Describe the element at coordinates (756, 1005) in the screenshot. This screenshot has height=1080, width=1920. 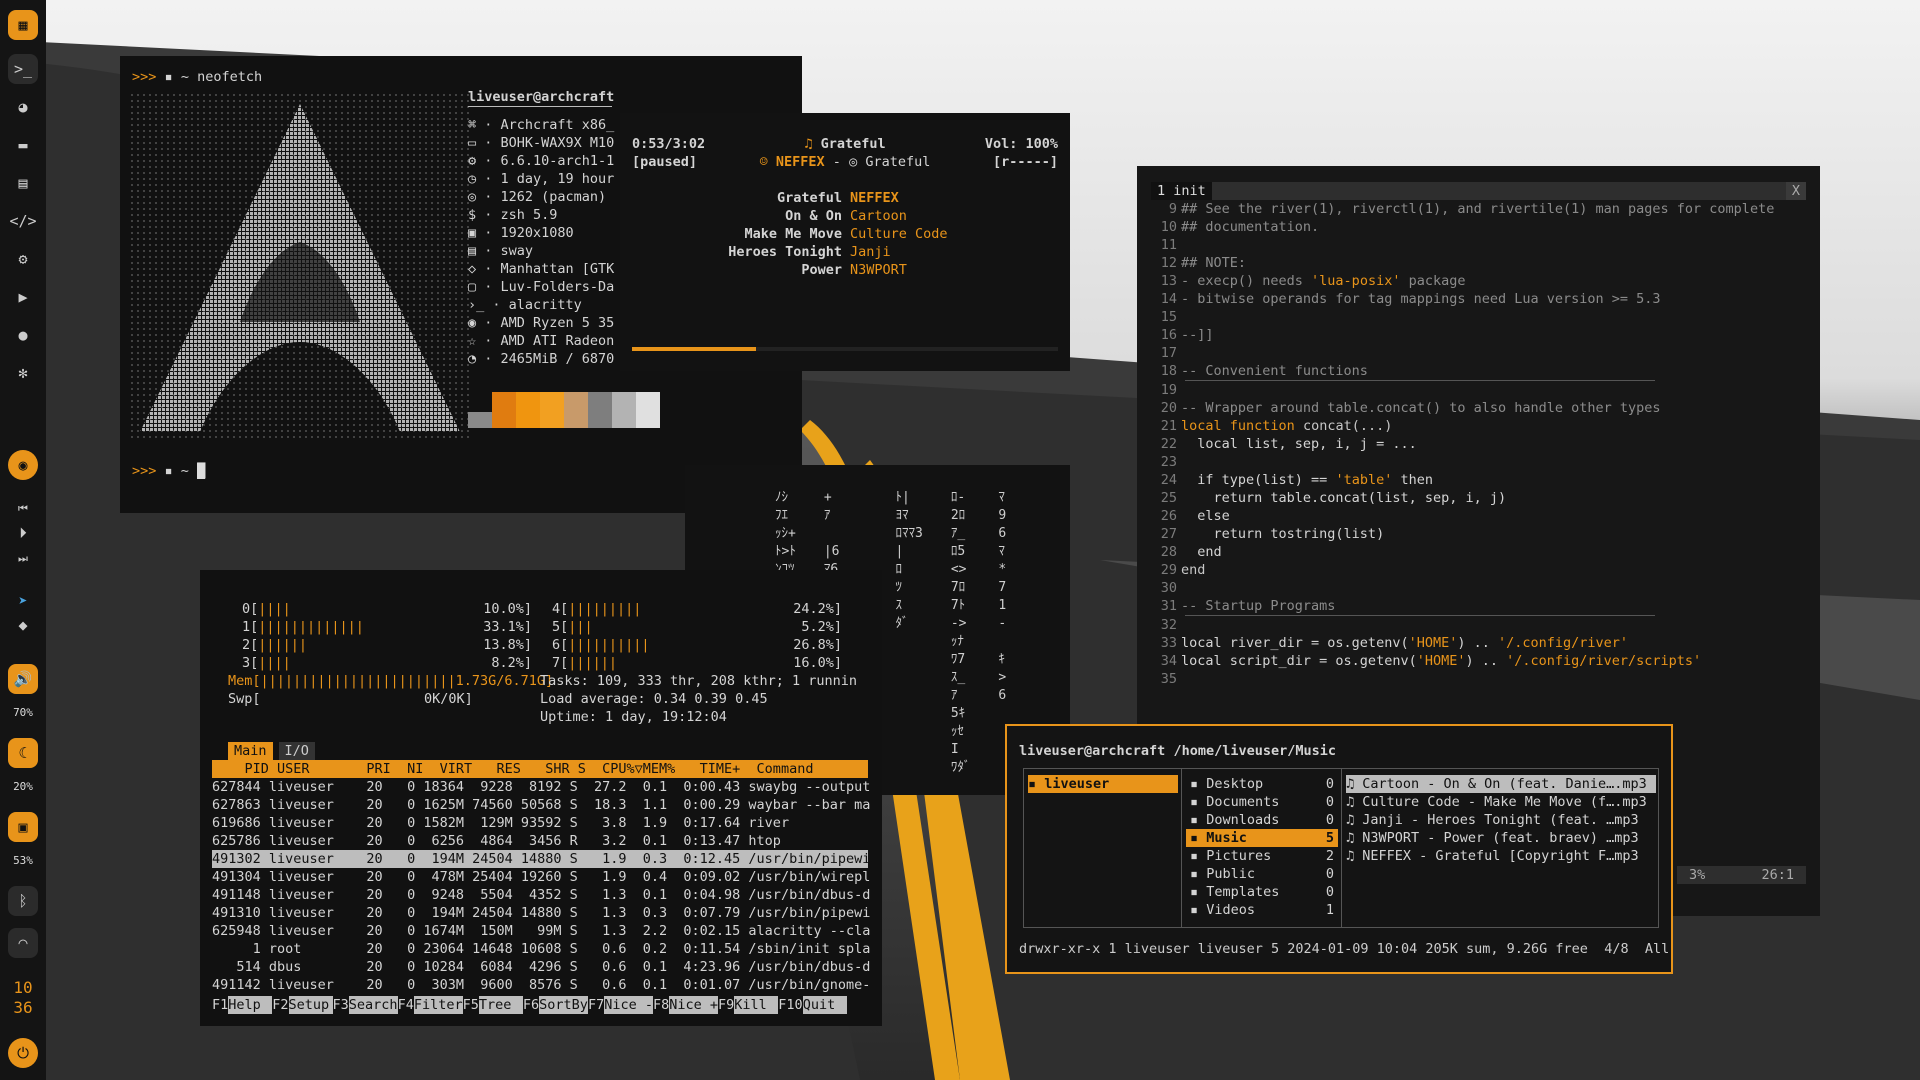
I see `fkey-label: Kill` at that location.